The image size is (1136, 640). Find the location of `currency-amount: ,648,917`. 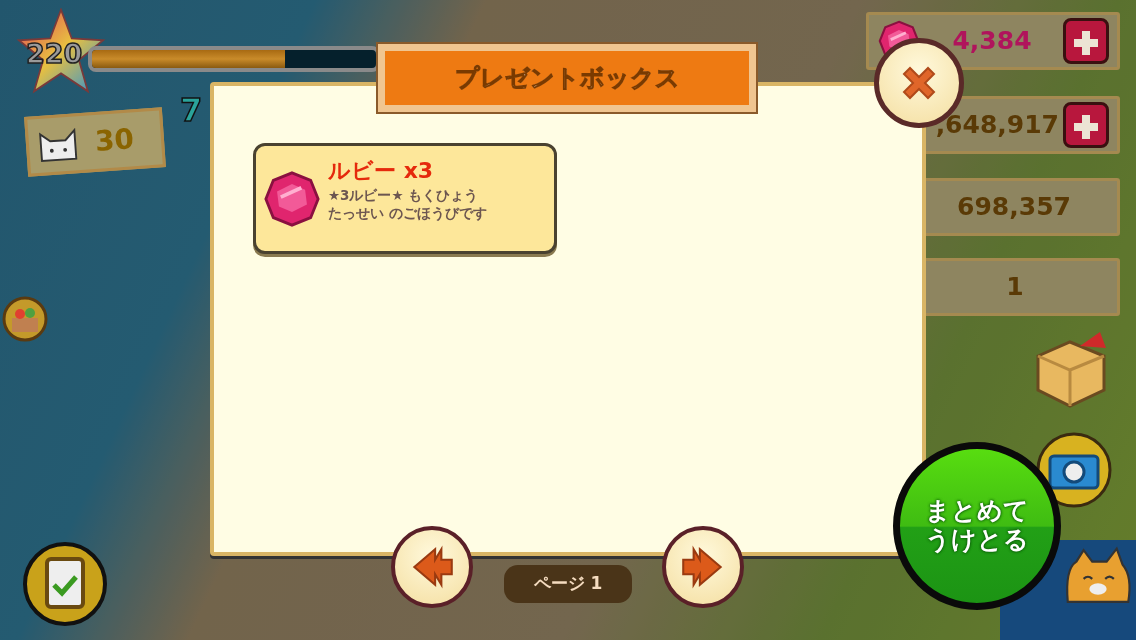

currency-amount: ,648,917 is located at coordinates (997, 125).